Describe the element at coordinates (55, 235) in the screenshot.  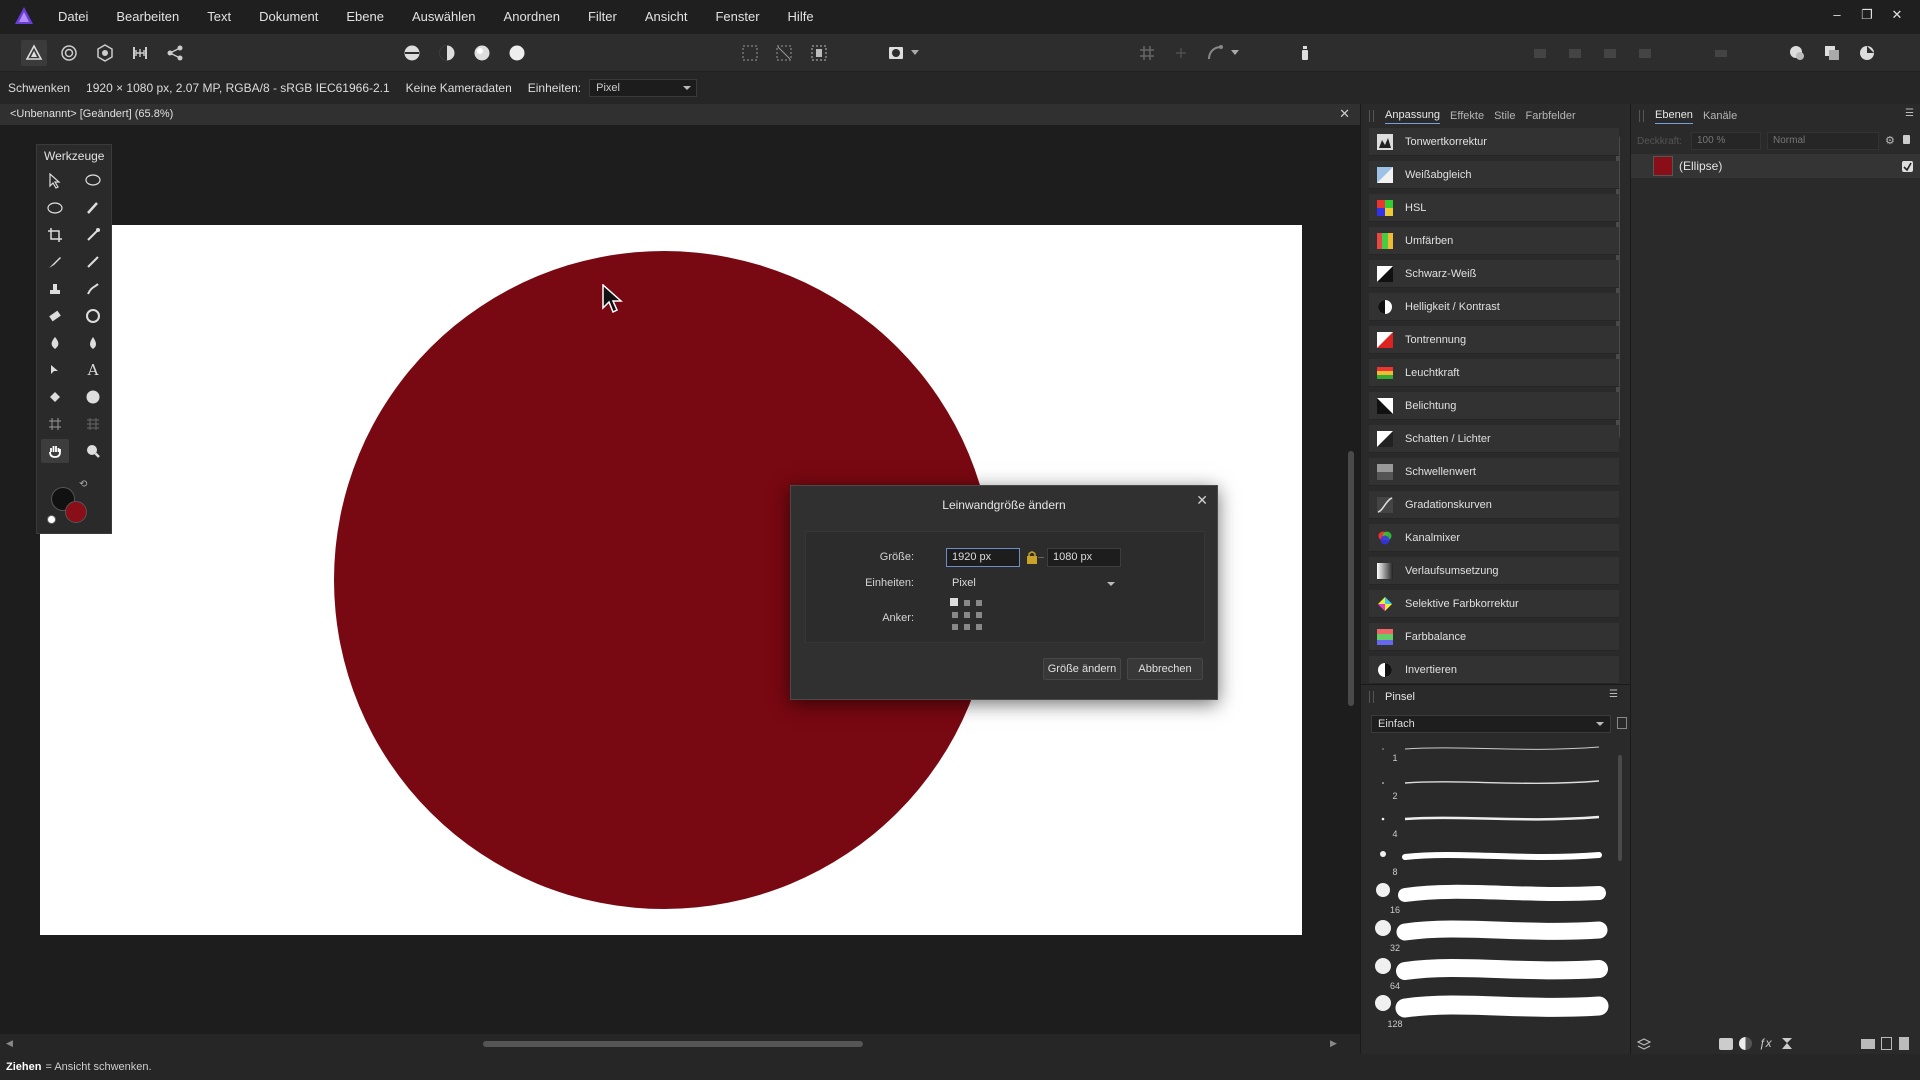
I see `crop-tool-icon` at that location.